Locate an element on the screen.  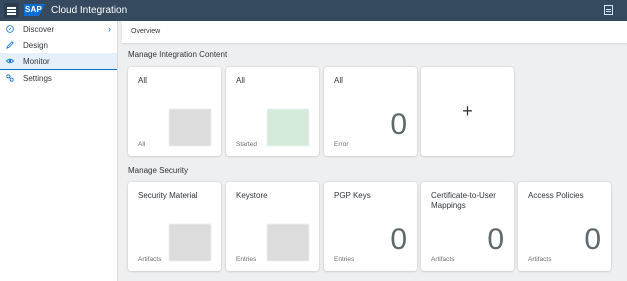
tile-title: Certificate-to-User Mappings is located at coordinates (463, 200).